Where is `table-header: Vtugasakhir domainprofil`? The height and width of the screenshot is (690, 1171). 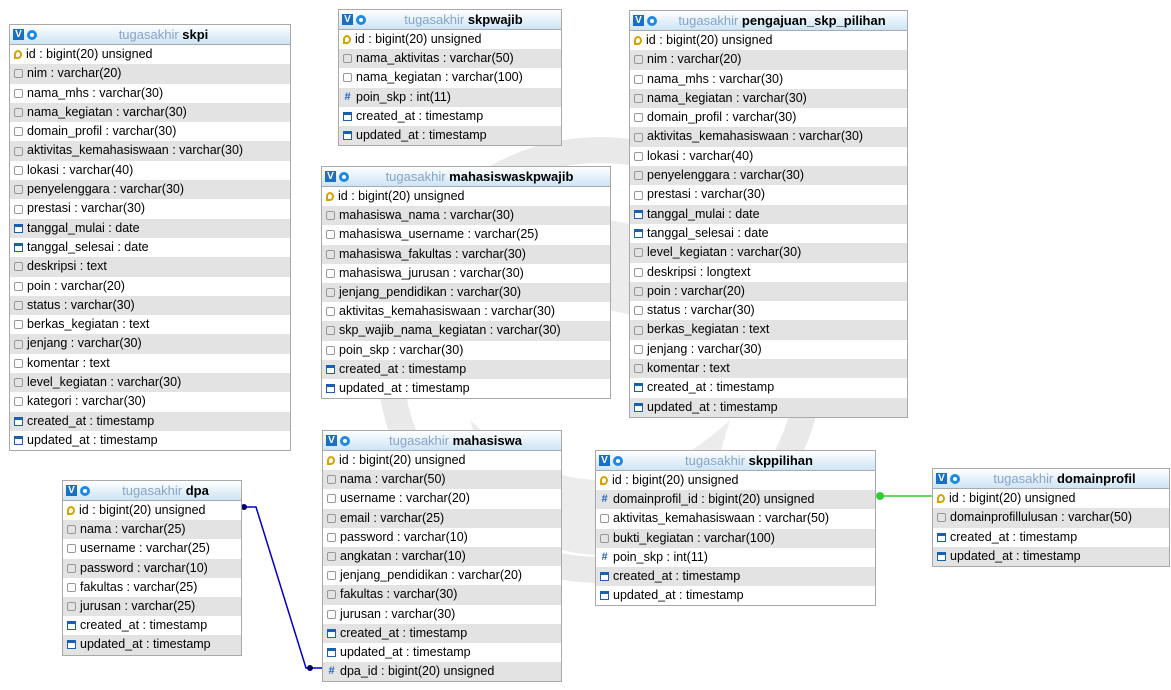
table-header: Vtugasakhir domainprofil is located at coordinates (1051, 479).